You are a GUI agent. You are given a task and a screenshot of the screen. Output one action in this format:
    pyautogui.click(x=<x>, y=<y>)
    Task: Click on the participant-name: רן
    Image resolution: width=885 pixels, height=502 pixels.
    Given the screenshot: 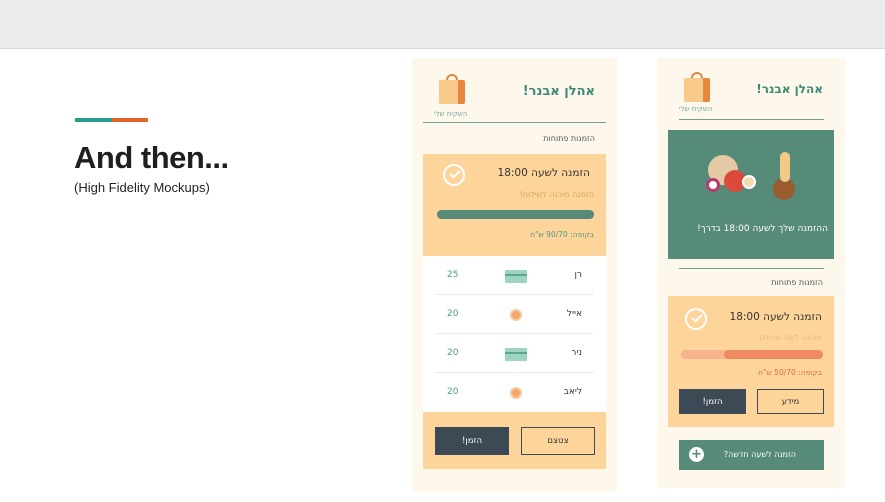 What is the action you would take?
    pyautogui.click(x=578, y=275)
    